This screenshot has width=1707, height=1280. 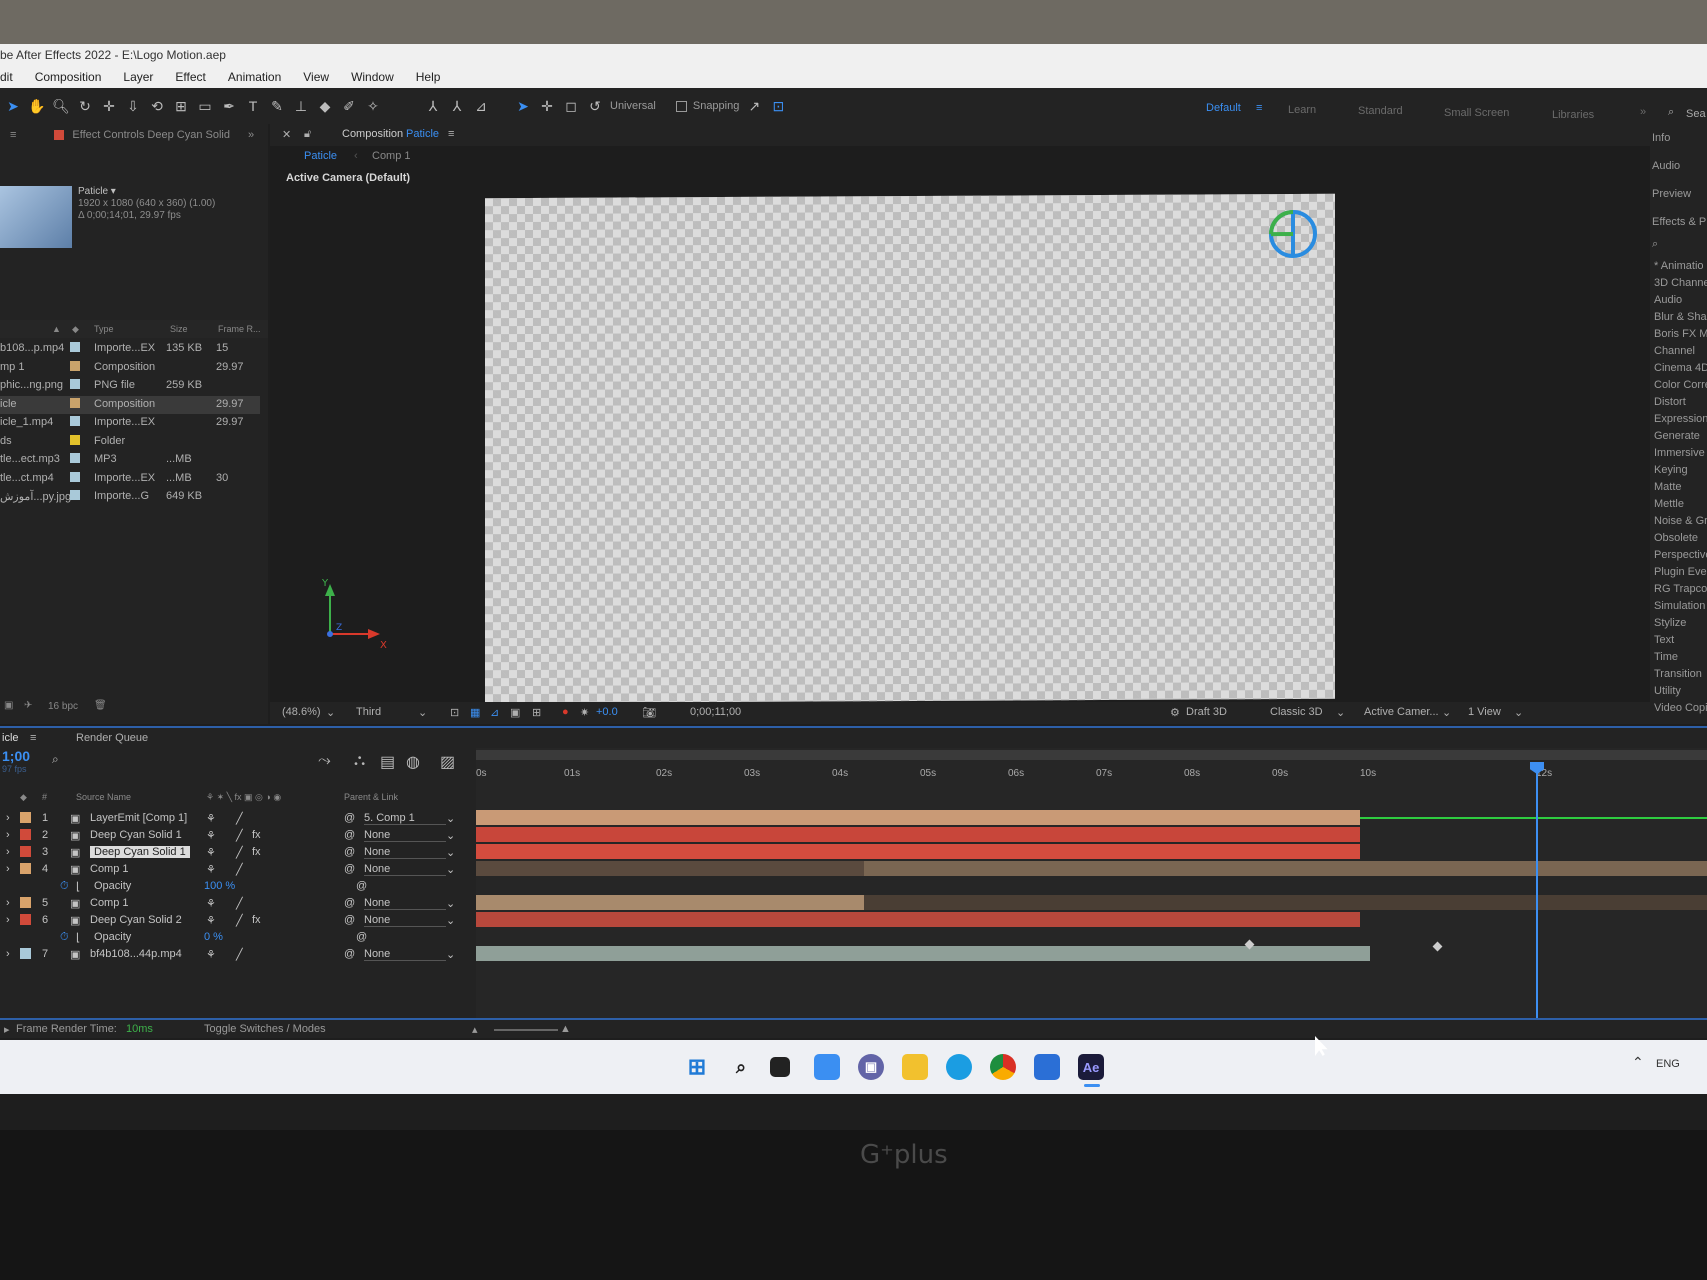 I want to click on effects-category: Transition, so click(x=1678, y=674).